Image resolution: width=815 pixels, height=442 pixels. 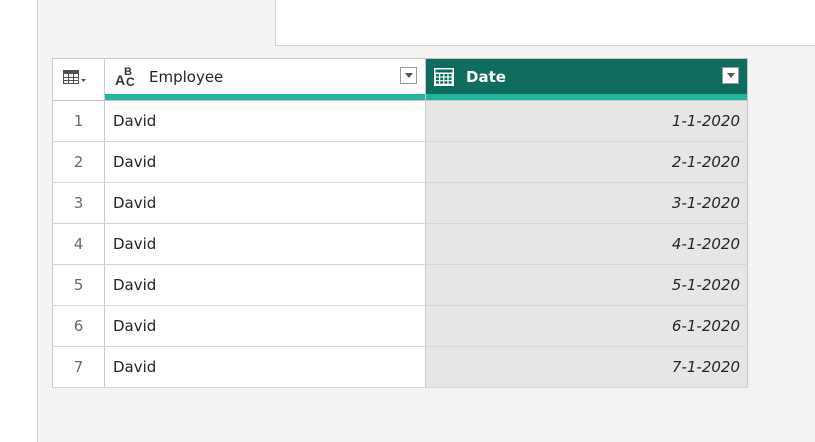 I want to click on table-row: 6 David 6-1-2020, so click(x=400, y=326).